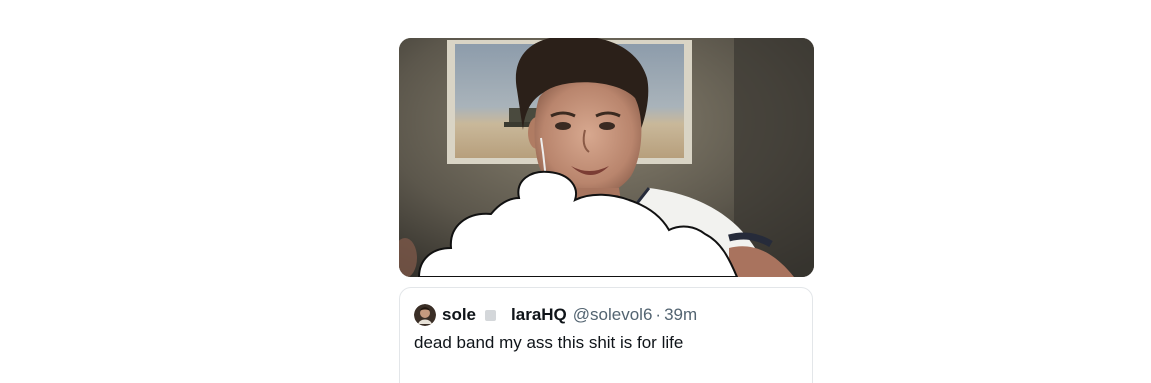 Image resolution: width=1151 pixels, height=383 pixels. Describe the element at coordinates (549, 342) in the screenshot. I see `quoted-post-text: dead band my ass this shit is for life` at that location.